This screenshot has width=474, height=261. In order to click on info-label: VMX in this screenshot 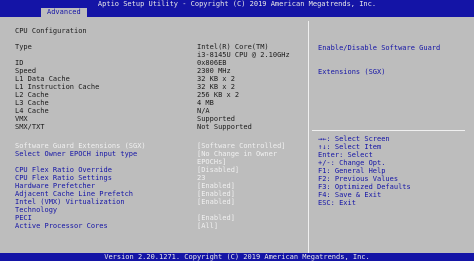, I will do `click(21, 119)`.